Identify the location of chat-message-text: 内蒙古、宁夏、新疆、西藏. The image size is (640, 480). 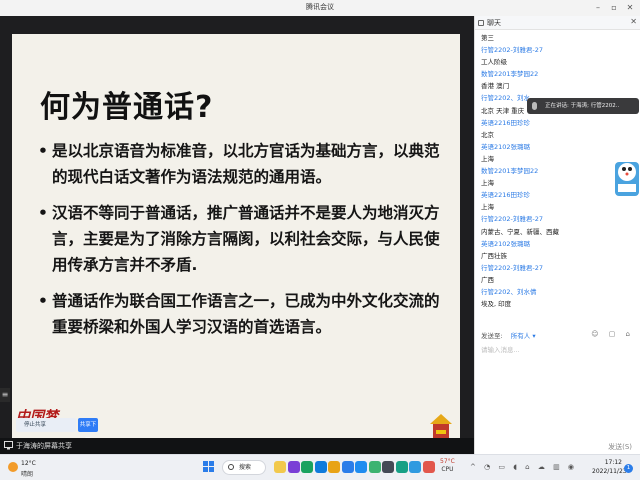
(520, 231).